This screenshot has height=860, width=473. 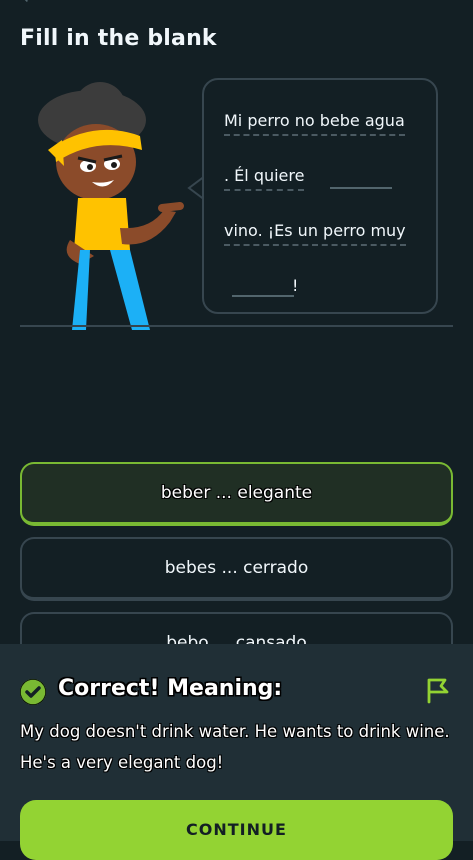 I want to click on sentence-line: Mi perro no bebe agua, so click(x=326, y=122).